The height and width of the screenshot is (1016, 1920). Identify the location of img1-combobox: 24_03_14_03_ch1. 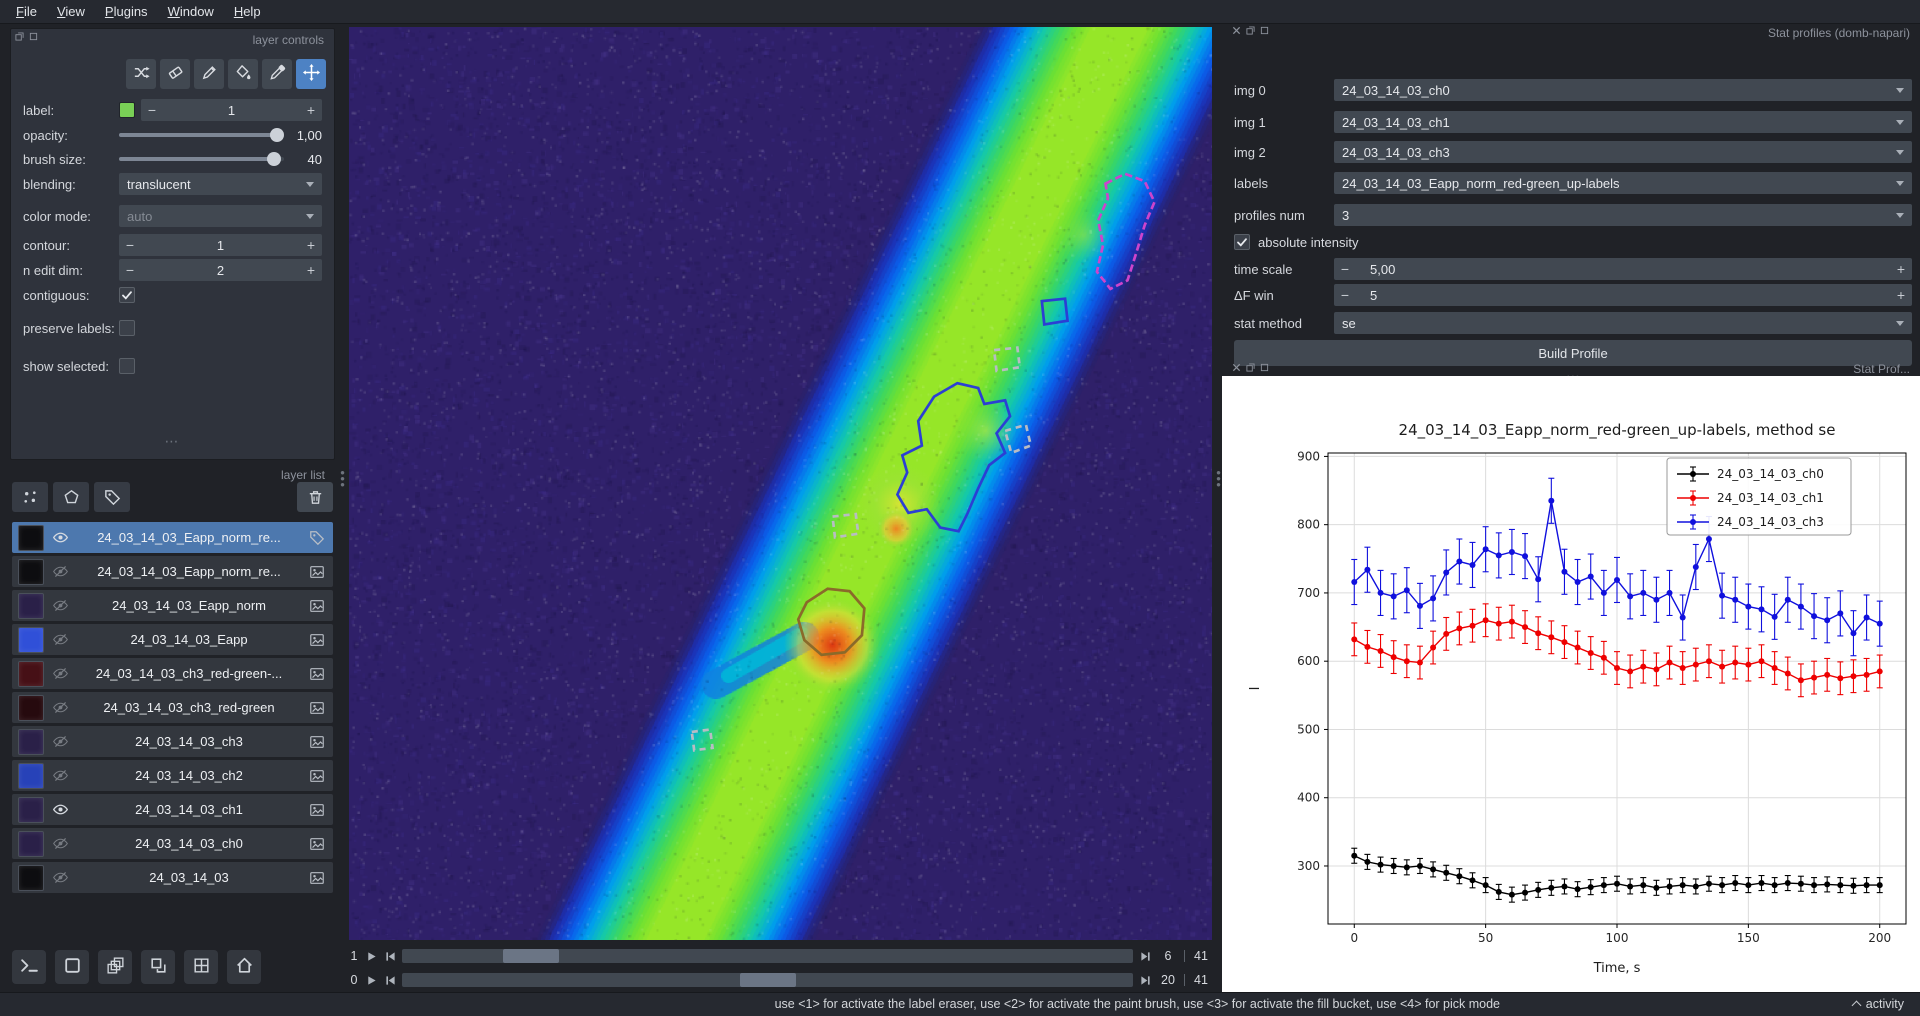
(1623, 122).